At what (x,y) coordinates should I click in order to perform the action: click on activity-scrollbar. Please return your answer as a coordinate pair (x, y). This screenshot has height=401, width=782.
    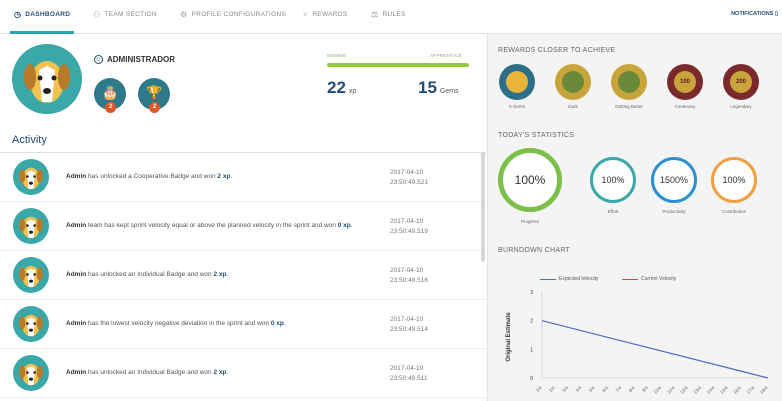
    Looking at the image, I should click on (483, 207).